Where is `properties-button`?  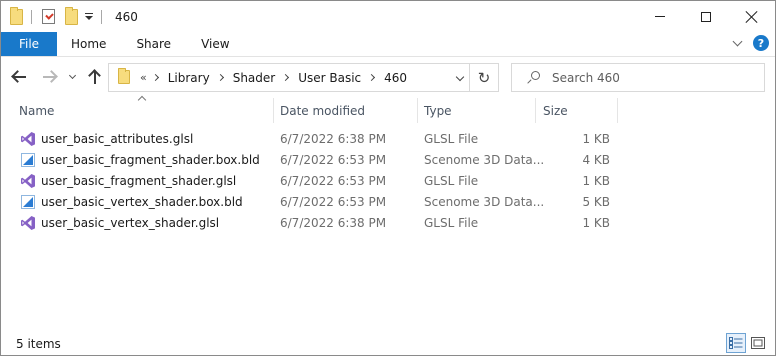
properties-button is located at coordinates (47, 16).